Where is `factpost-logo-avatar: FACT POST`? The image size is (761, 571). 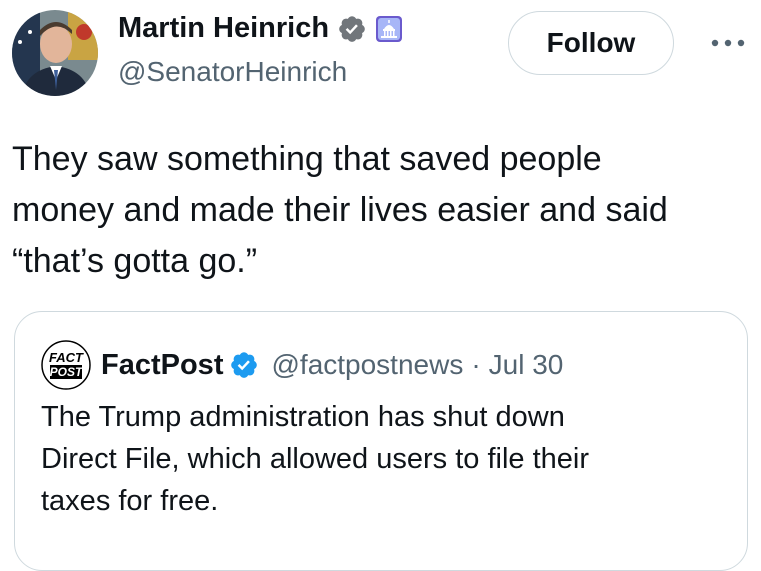
factpost-logo-avatar: FACT POST is located at coordinates (66, 365).